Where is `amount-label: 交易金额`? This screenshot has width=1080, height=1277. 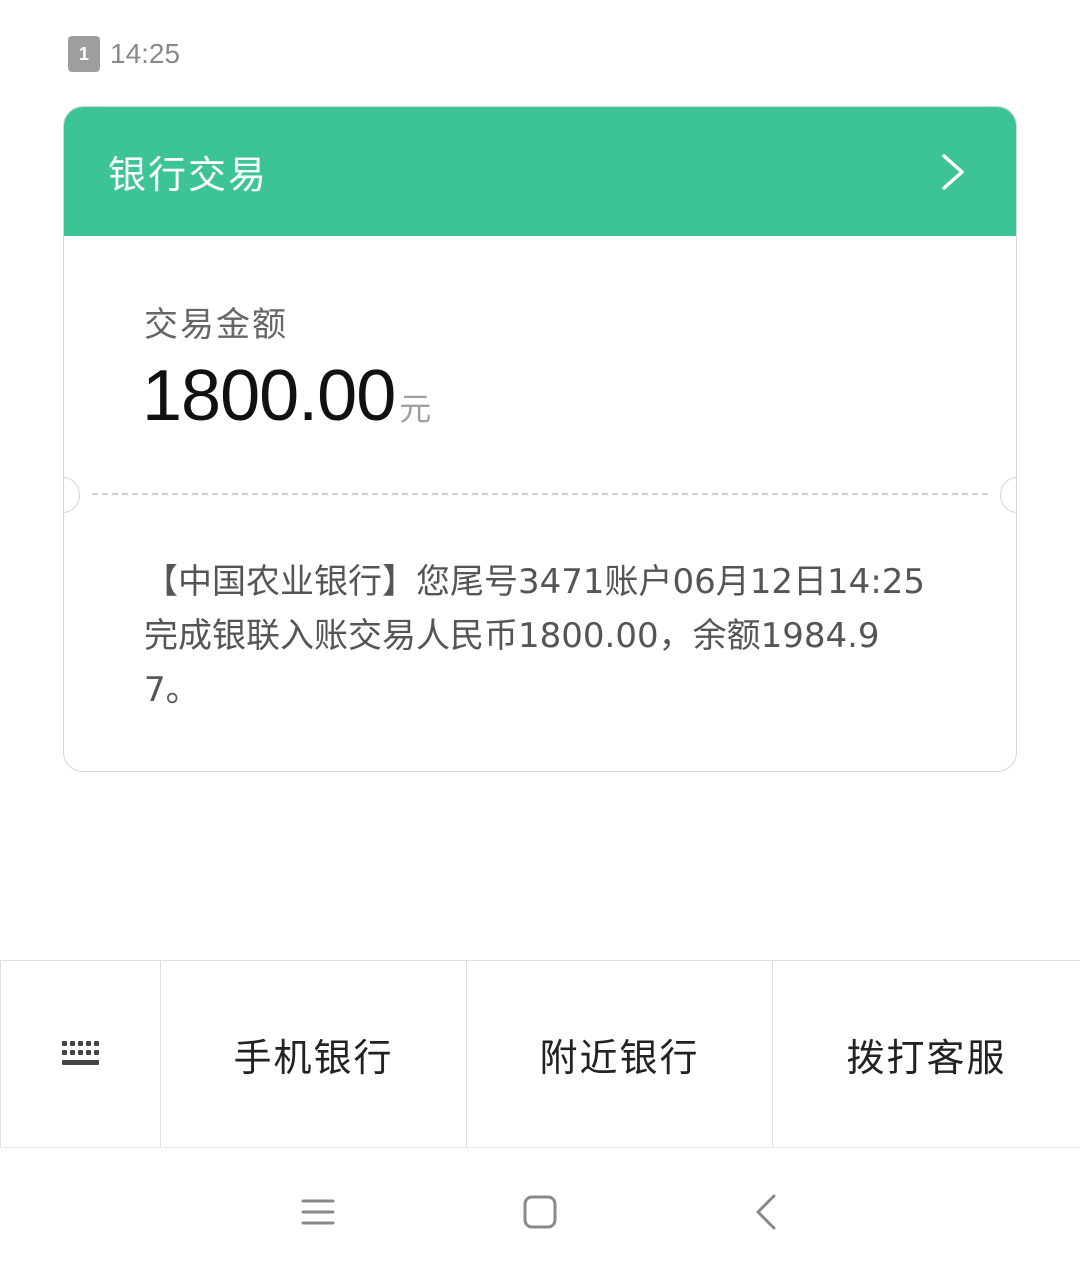 amount-label: 交易金额 is located at coordinates (216, 325).